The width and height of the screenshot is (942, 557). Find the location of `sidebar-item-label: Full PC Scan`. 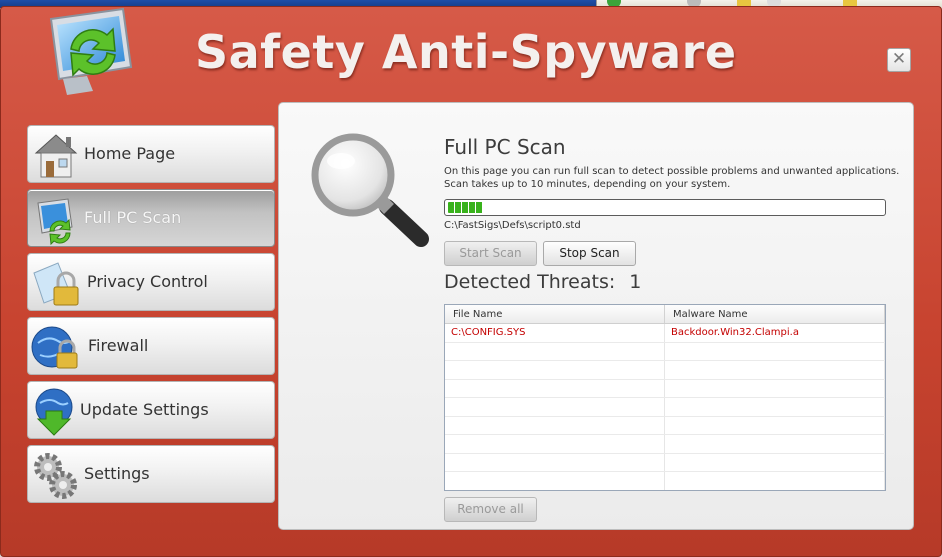

sidebar-item-label: Full PC Scan is located at coordinates (133, 217).